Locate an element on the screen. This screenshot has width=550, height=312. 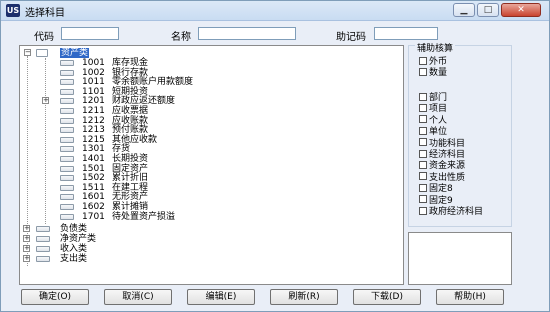
cancel-button: 取消(C) is located at coordinates (138, 297).